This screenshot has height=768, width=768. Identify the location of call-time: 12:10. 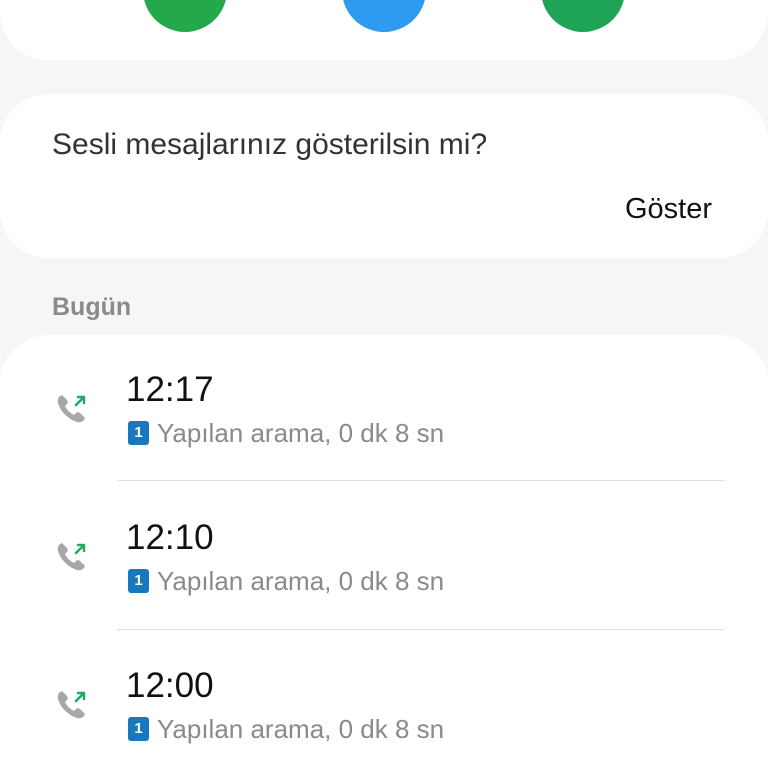
(170, 537).